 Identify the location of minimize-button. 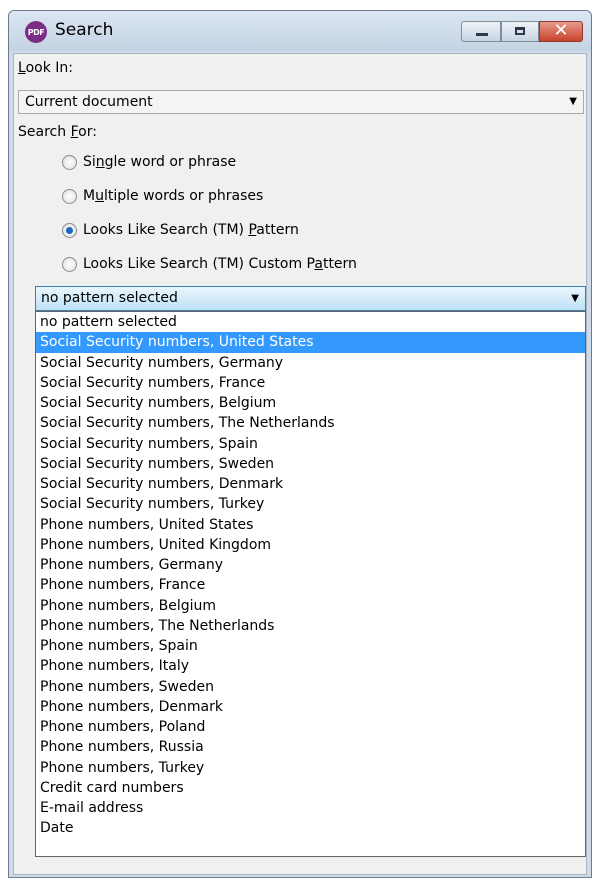
(481, 31).